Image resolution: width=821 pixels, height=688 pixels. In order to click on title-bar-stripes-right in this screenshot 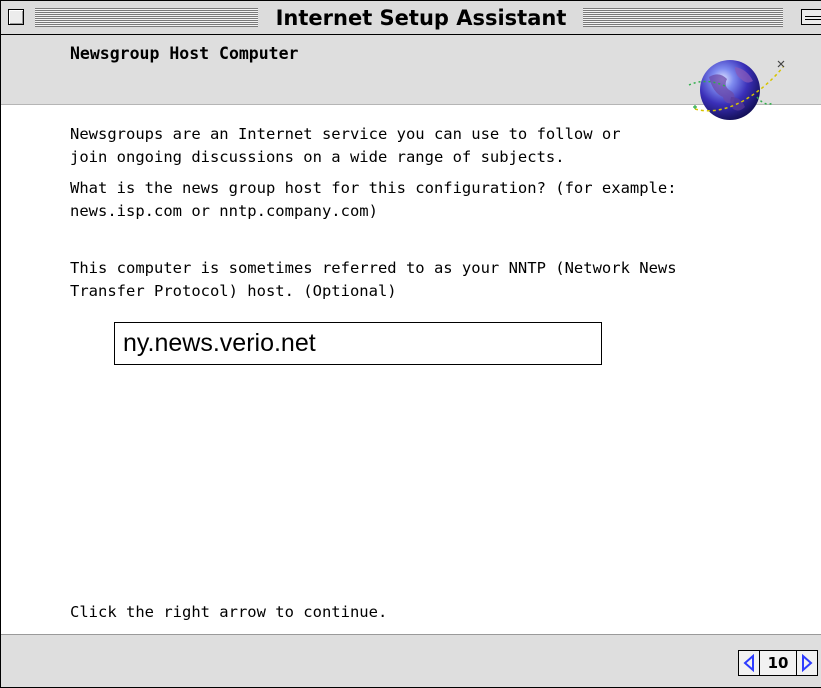, I will do `click(683, 17)`.